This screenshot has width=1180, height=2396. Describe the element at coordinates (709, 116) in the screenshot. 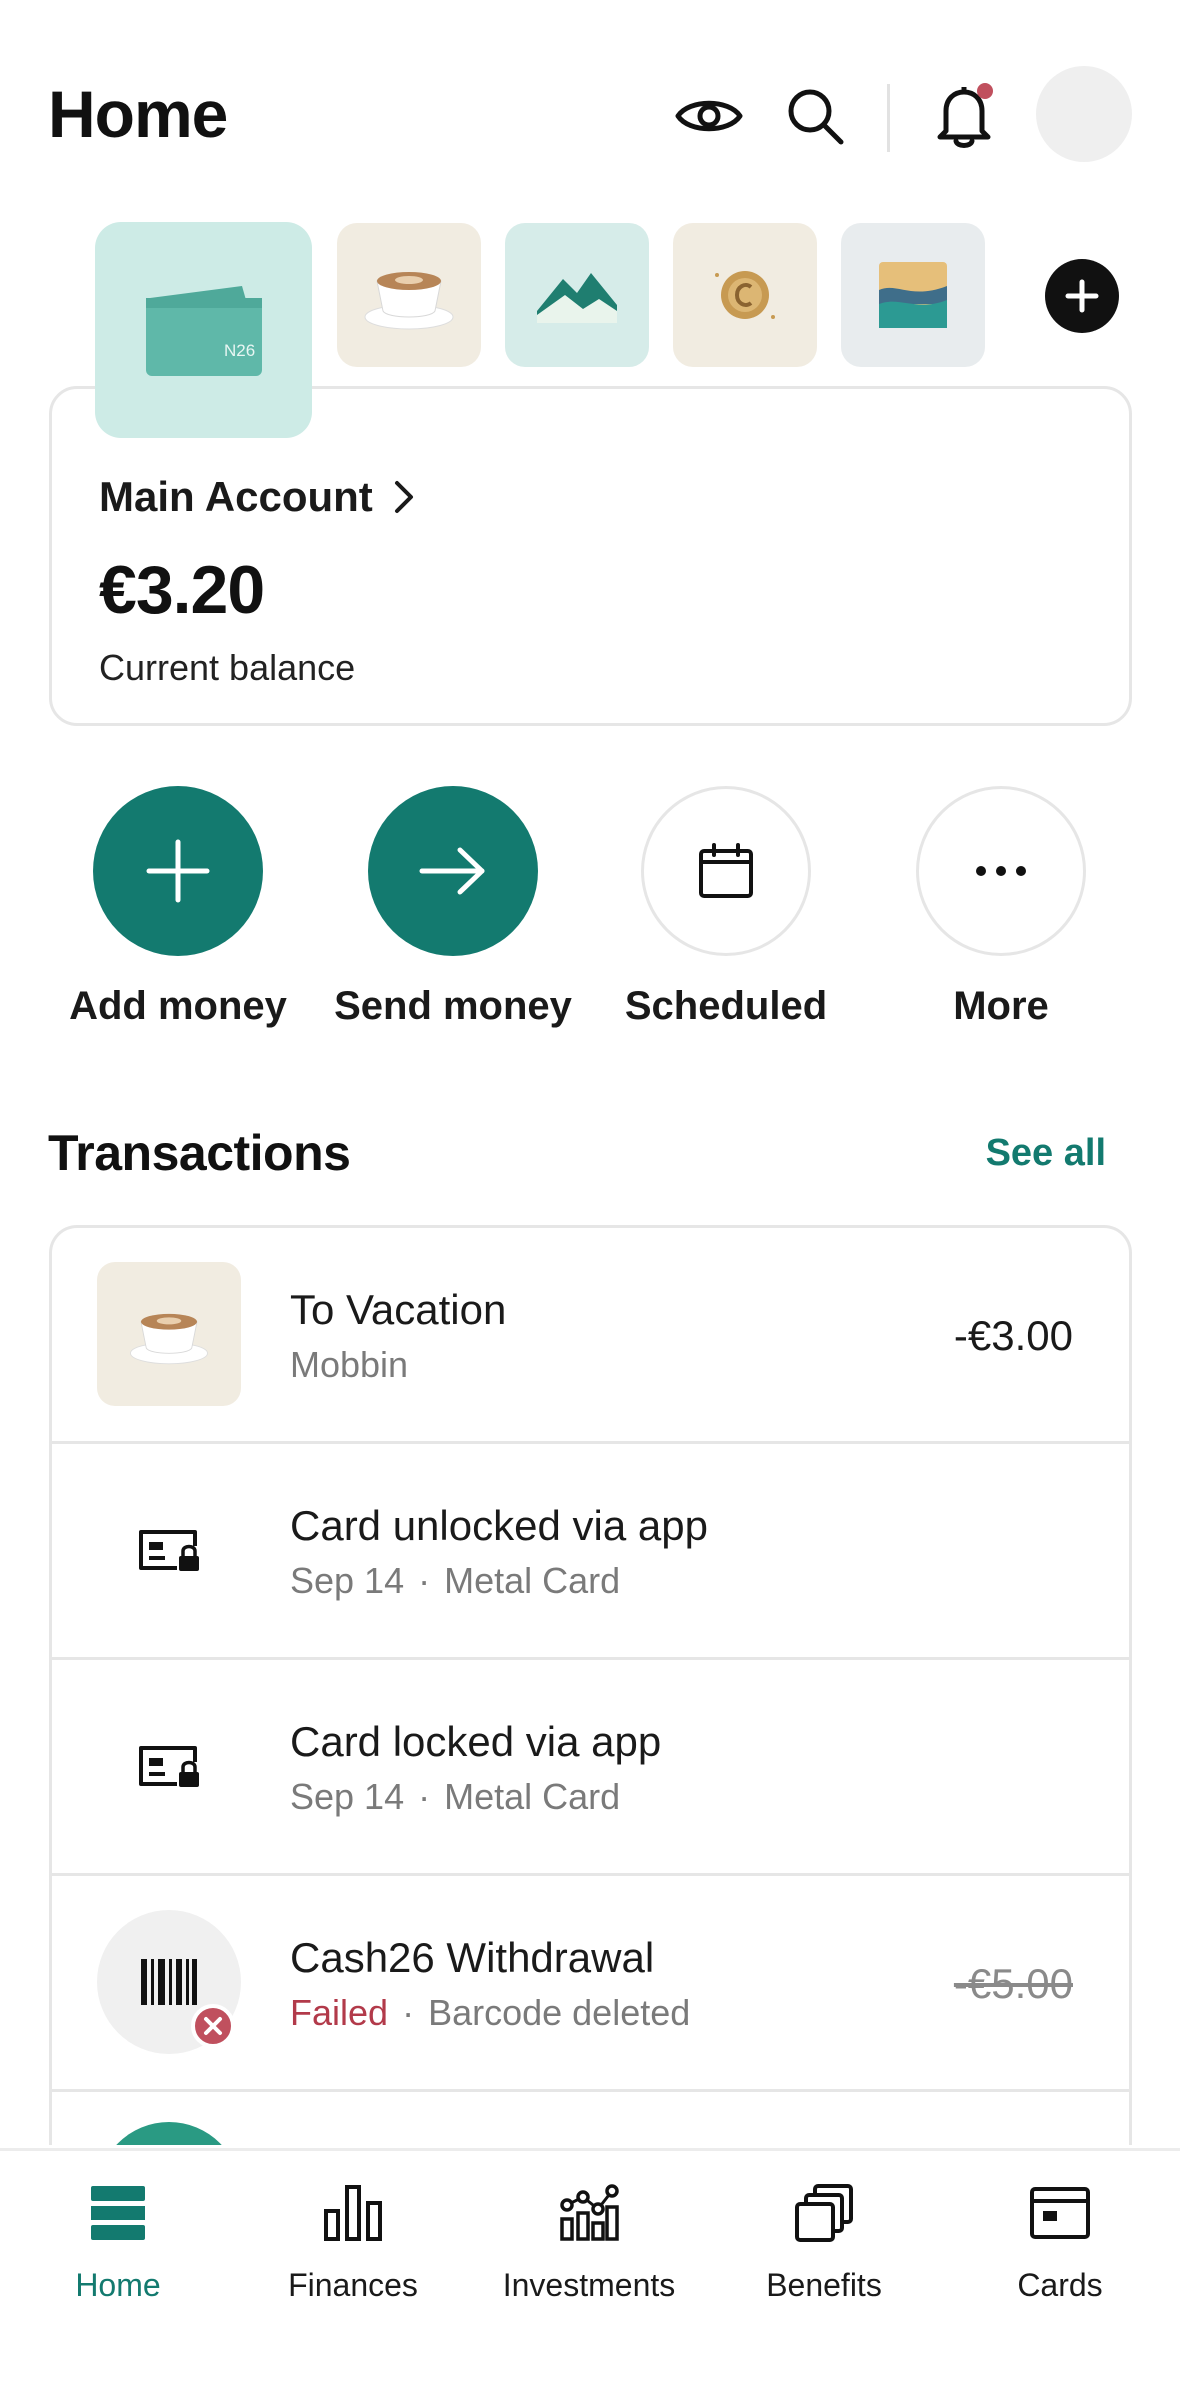

I see `eye-icon` at that location.